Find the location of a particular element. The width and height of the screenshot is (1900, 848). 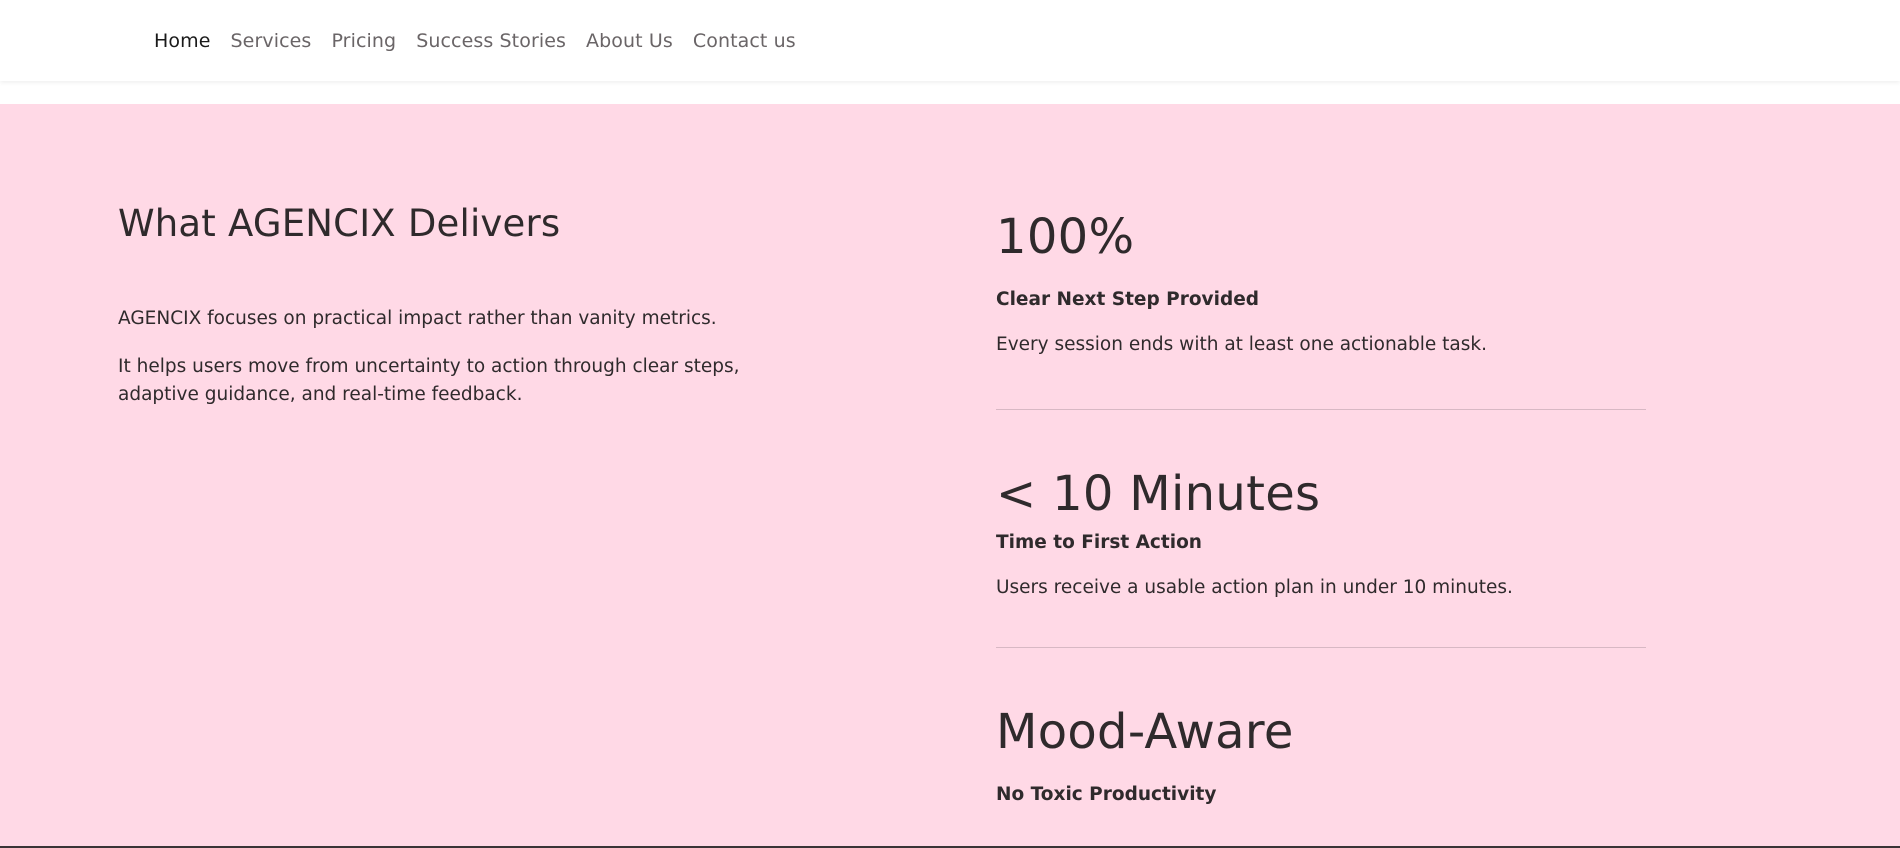

nav-link-success-stories: Success Stories is located at coordinates (491, 41).